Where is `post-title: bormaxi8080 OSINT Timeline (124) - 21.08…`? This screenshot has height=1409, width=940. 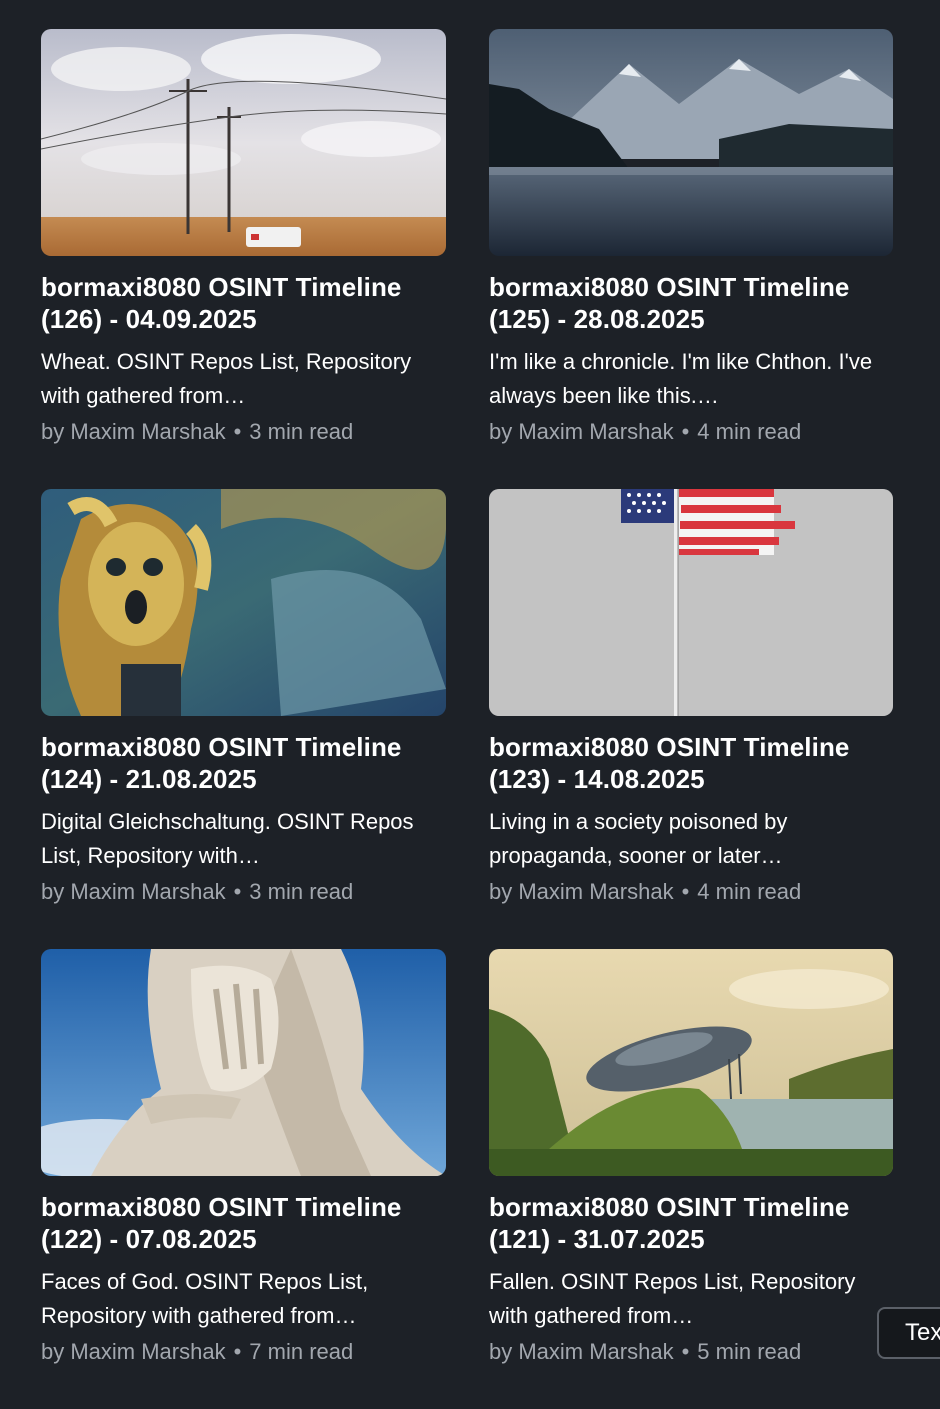
post-title: bormaxi8080 OSINT Timeline (124) - 21.08… is located at coordinates (243, 763).